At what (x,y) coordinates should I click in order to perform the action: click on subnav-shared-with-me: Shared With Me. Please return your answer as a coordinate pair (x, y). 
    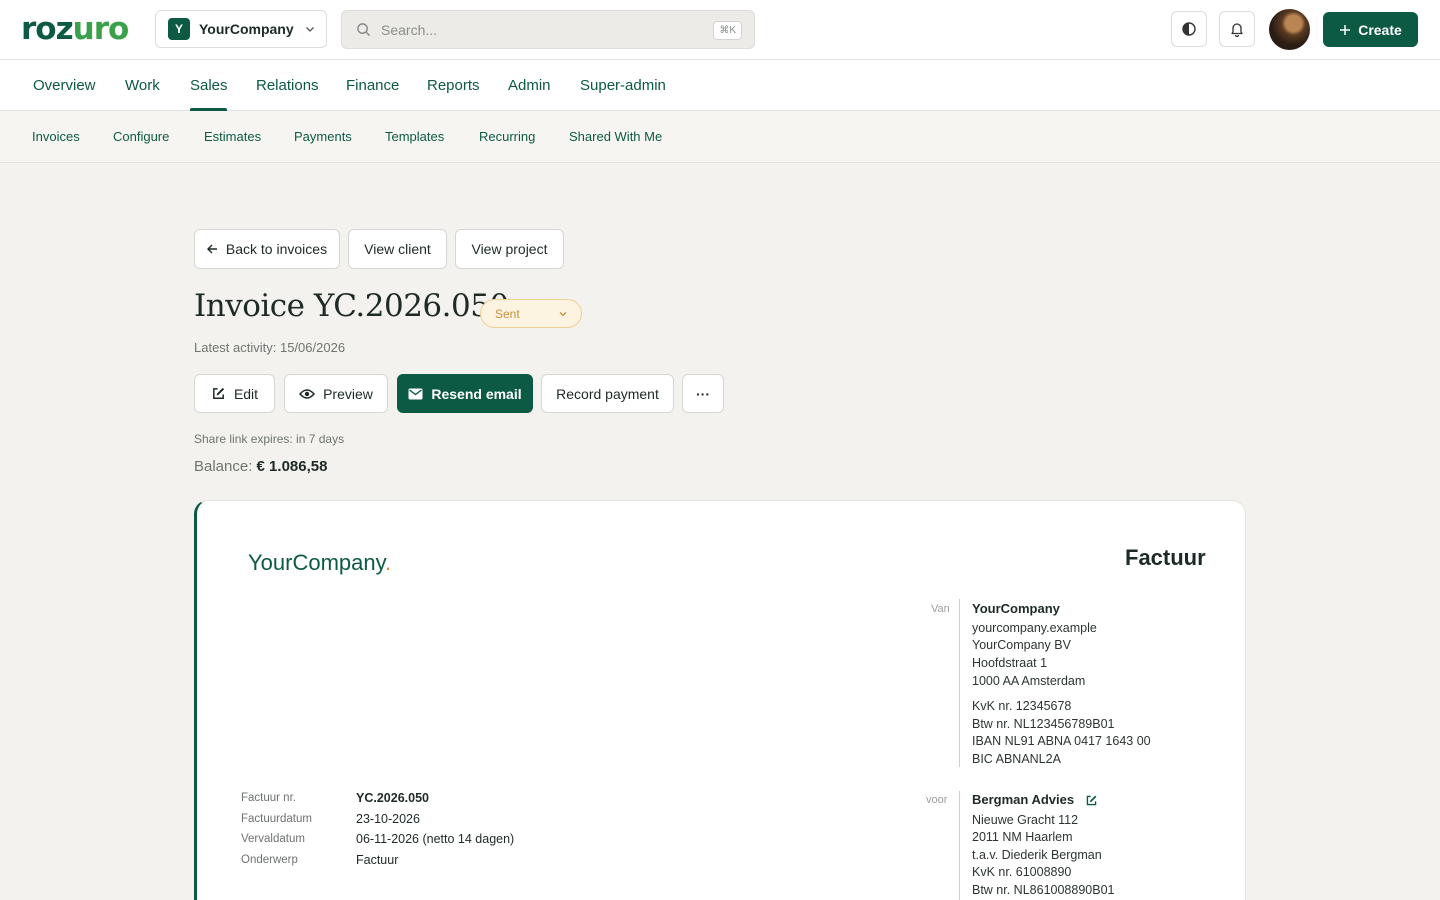
    Looking at the image, I should click on (615, 136).